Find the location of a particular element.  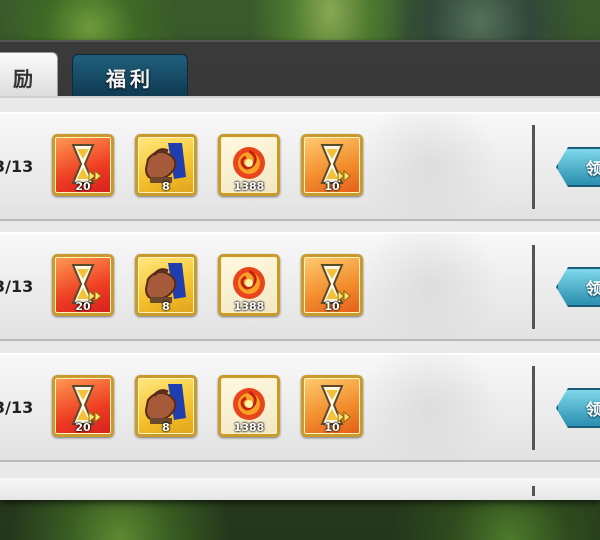

tab-welfare-label: 福利 is located at coordinates (130, 78).